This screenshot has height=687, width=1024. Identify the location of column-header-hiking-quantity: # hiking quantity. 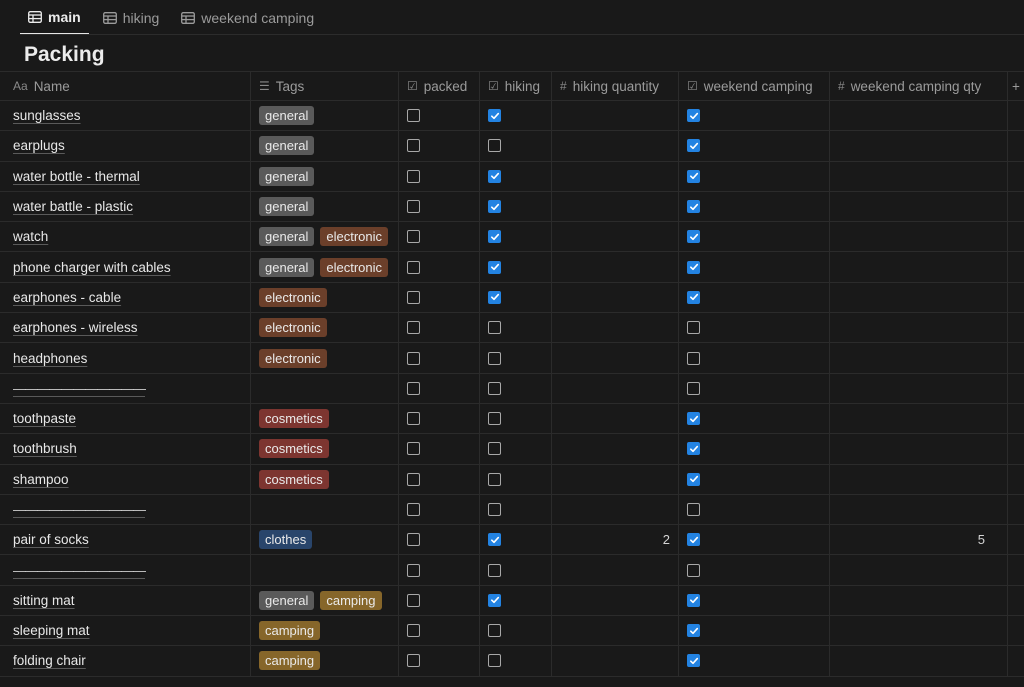
(615, 86).